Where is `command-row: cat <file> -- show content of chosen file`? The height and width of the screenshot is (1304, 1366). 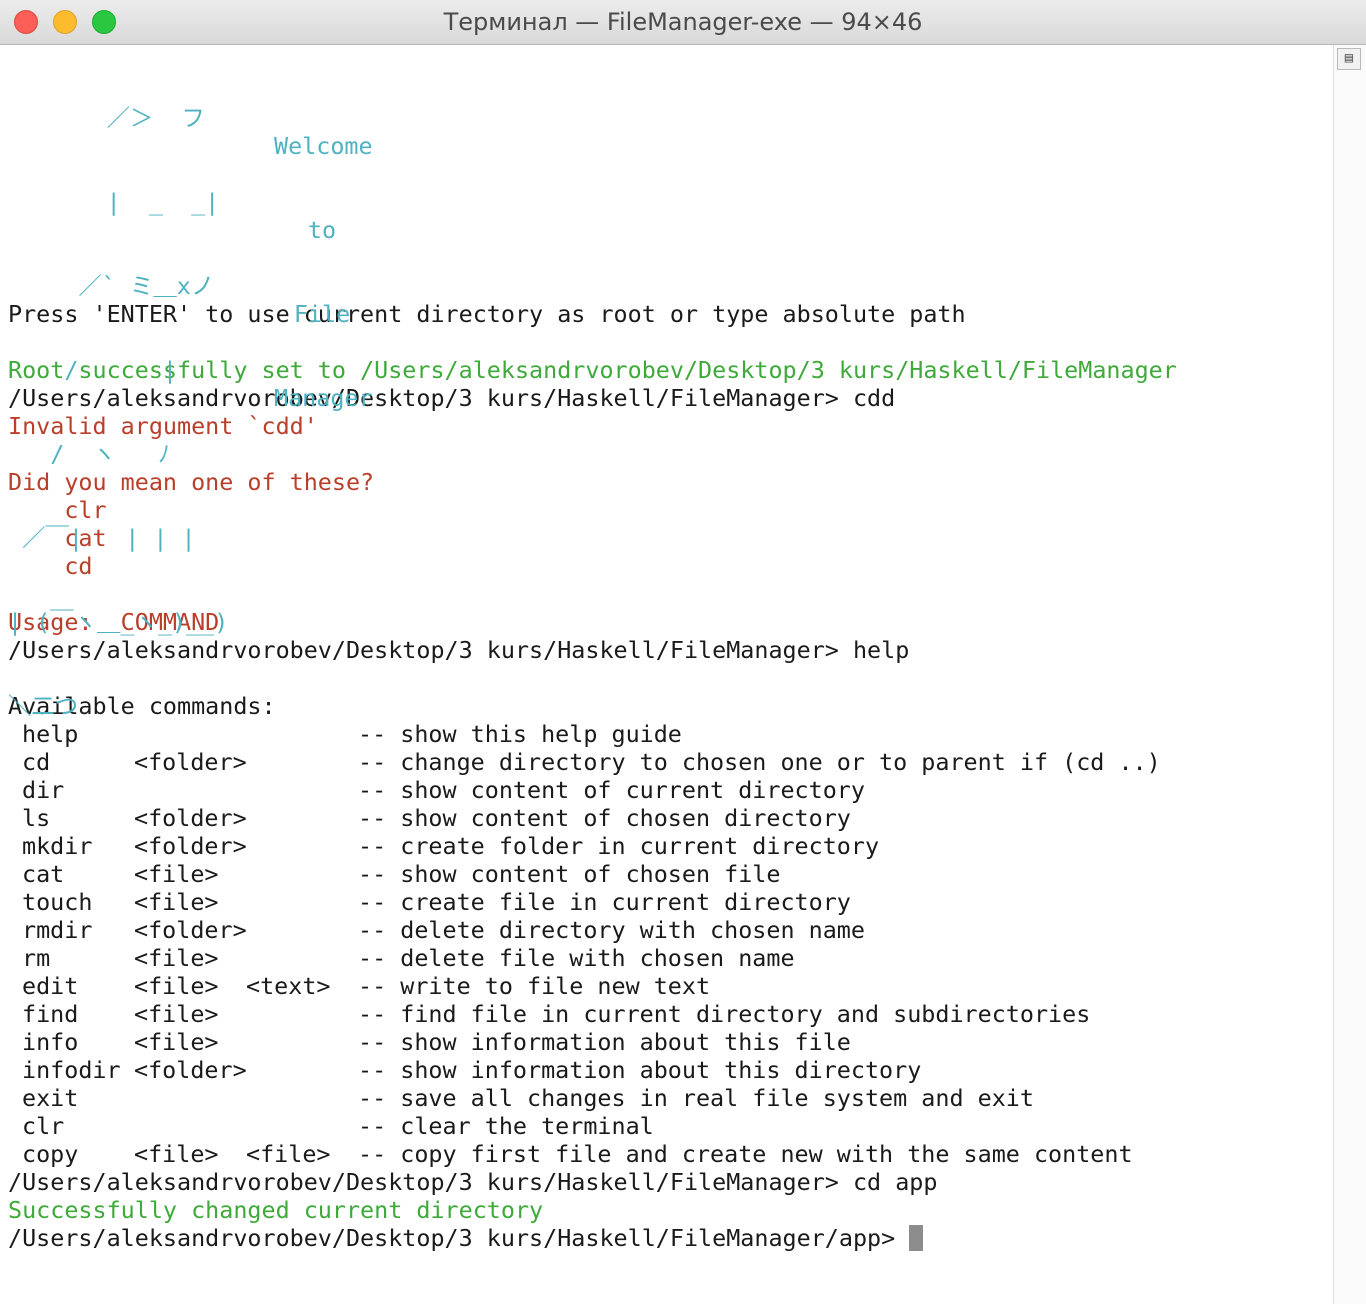 command-row: cat <file> -- show content of chosen file is located at coordinates (668, 874).